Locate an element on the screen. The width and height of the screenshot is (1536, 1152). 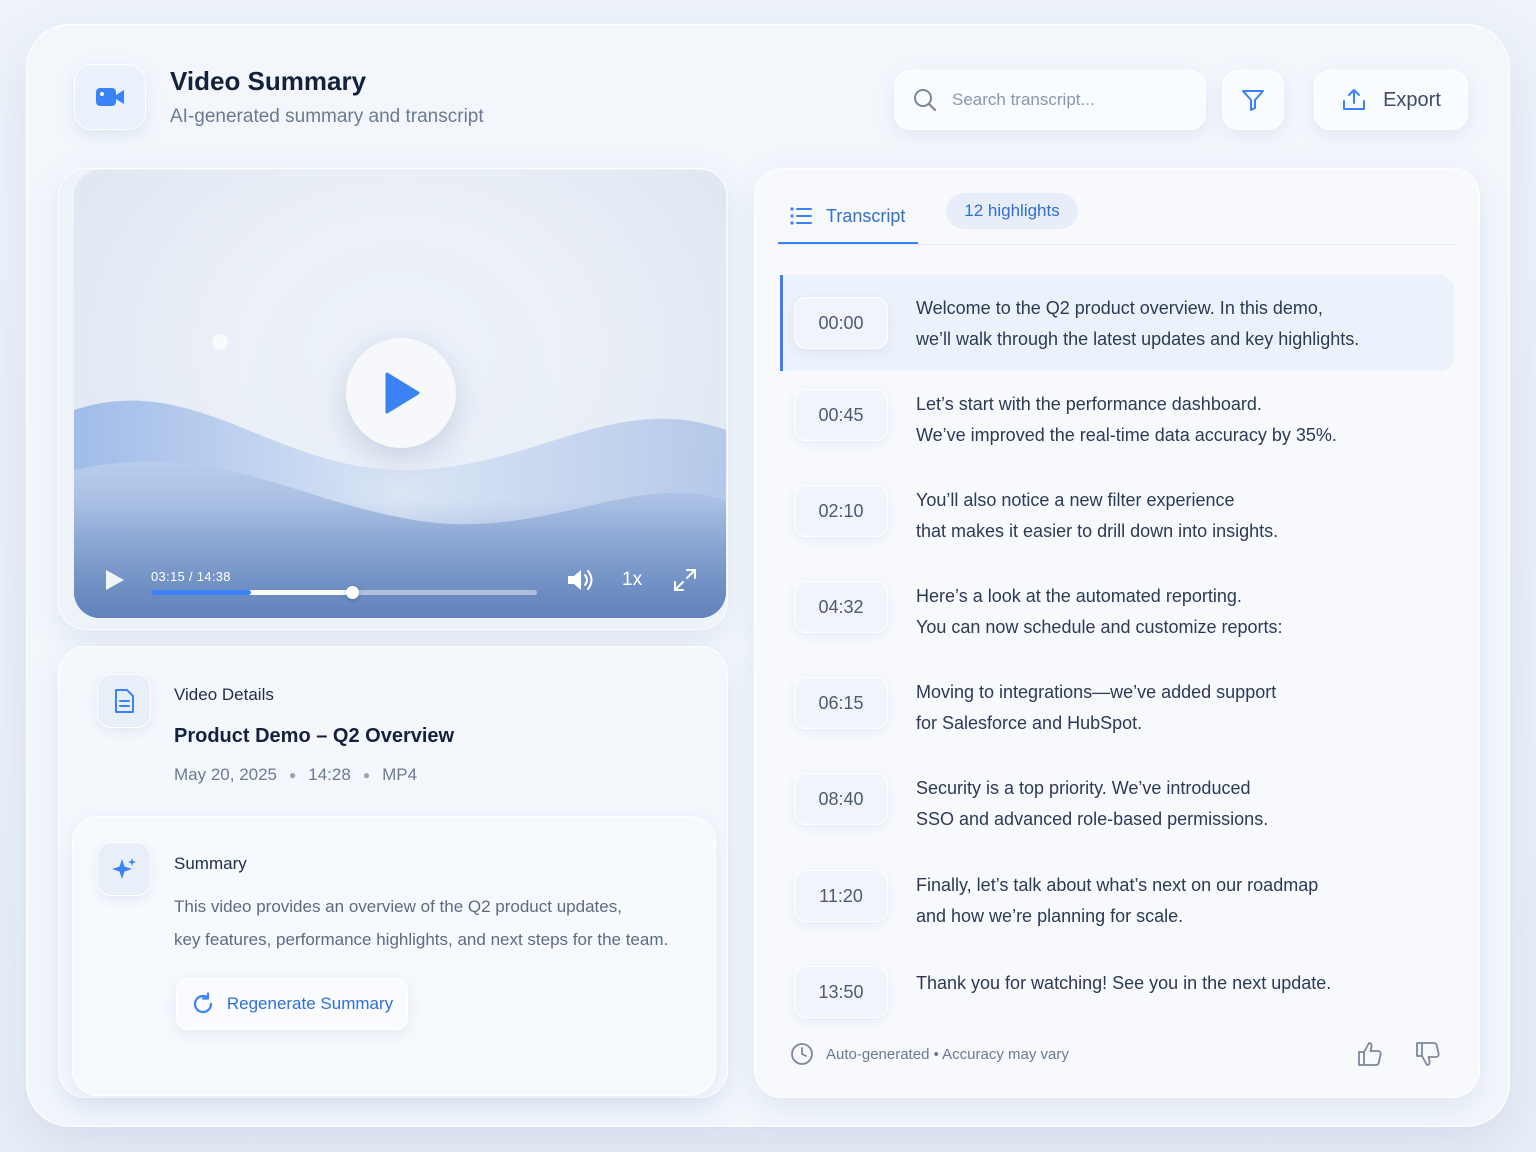
thumbs-down-icon is located at coordinates (1428, 1054).